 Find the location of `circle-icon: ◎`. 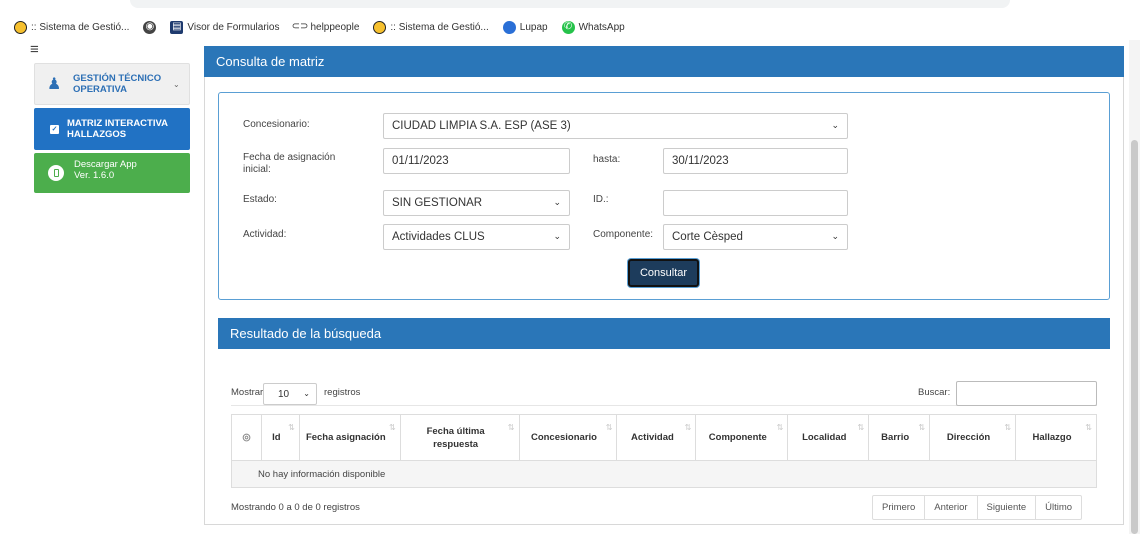

circle-icon: ◎ is located at coordinates (246, 437).